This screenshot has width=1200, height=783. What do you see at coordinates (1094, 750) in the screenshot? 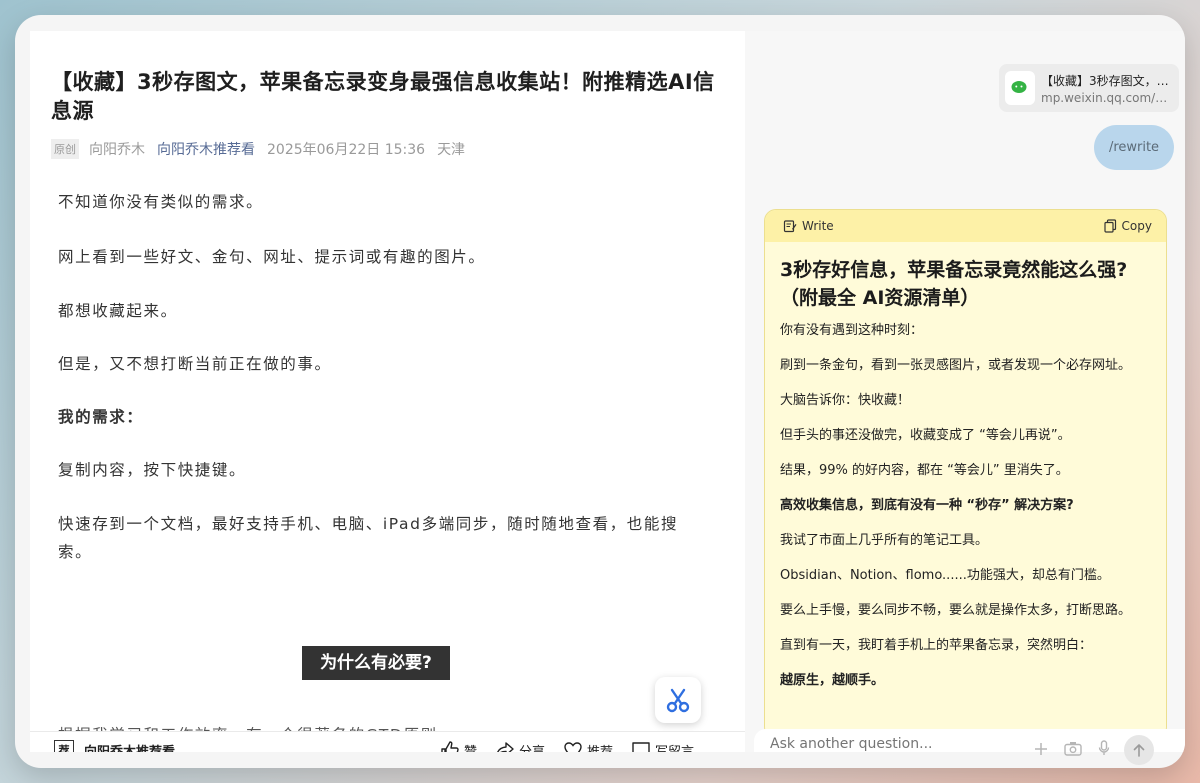
I see `ask-tools` at bounding box center [1094, 750].